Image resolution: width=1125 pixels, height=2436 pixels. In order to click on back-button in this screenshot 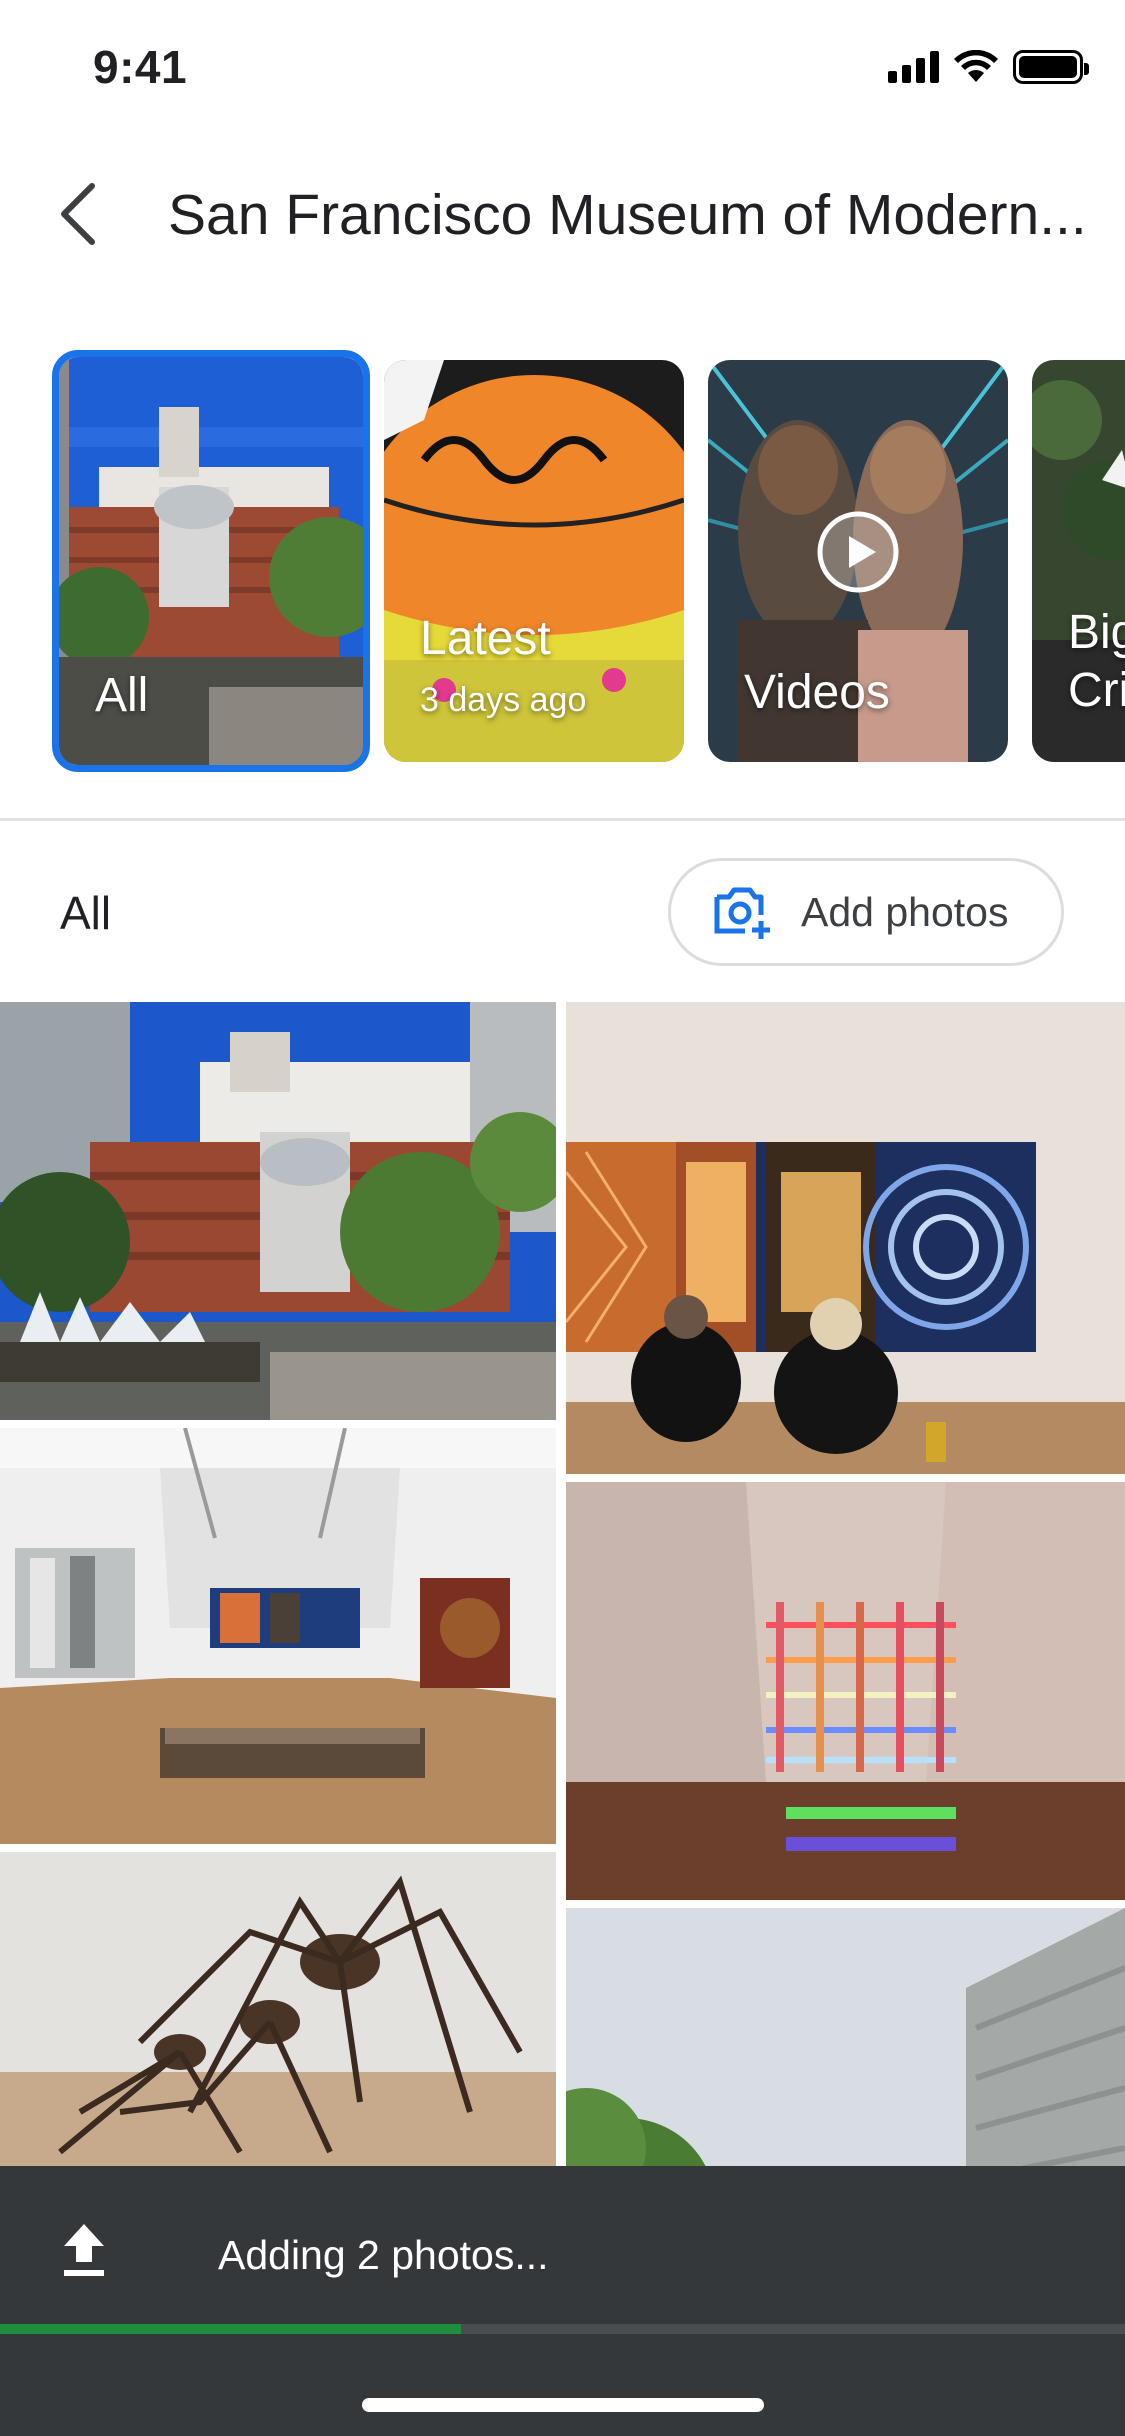, I will do `click(78, 214)`.